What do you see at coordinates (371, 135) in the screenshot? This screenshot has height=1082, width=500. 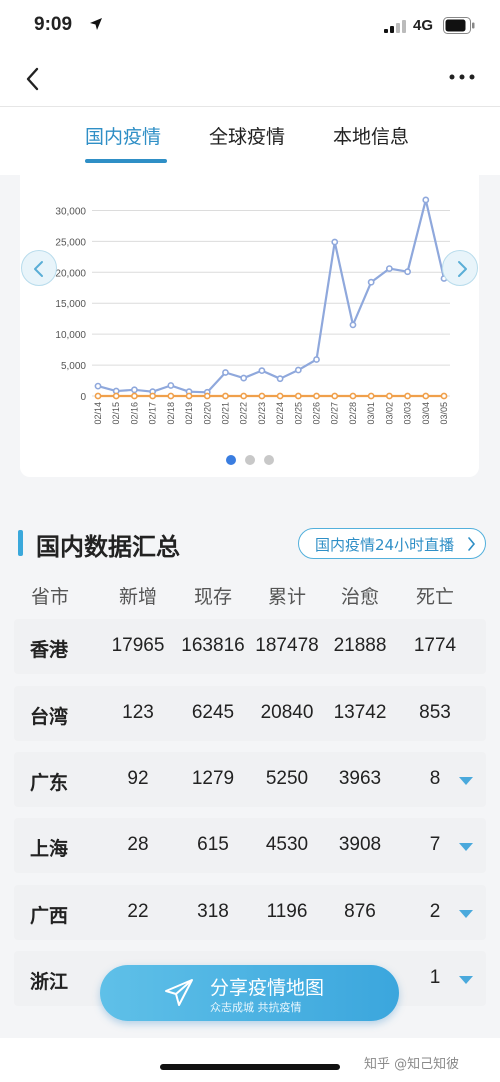 I see `tab-local: 本地信息` at bounding box center [371, 135].